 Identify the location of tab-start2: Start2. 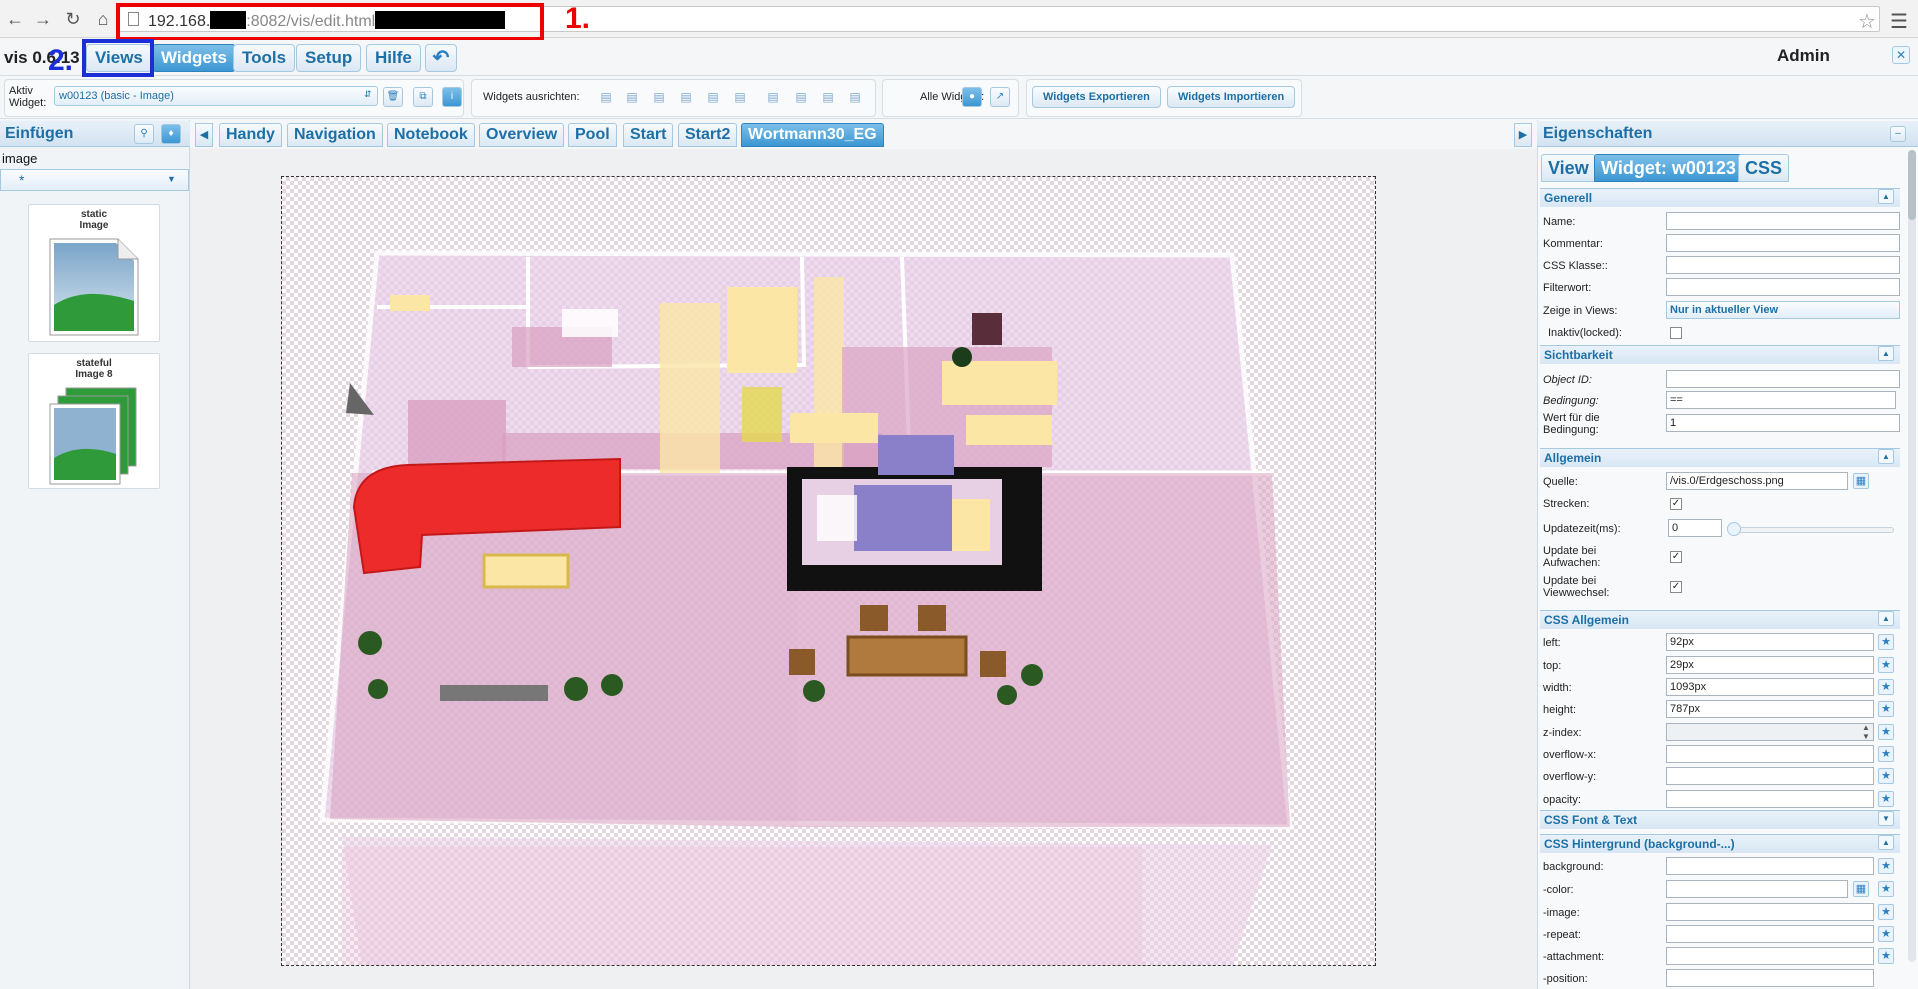
(708, 135).